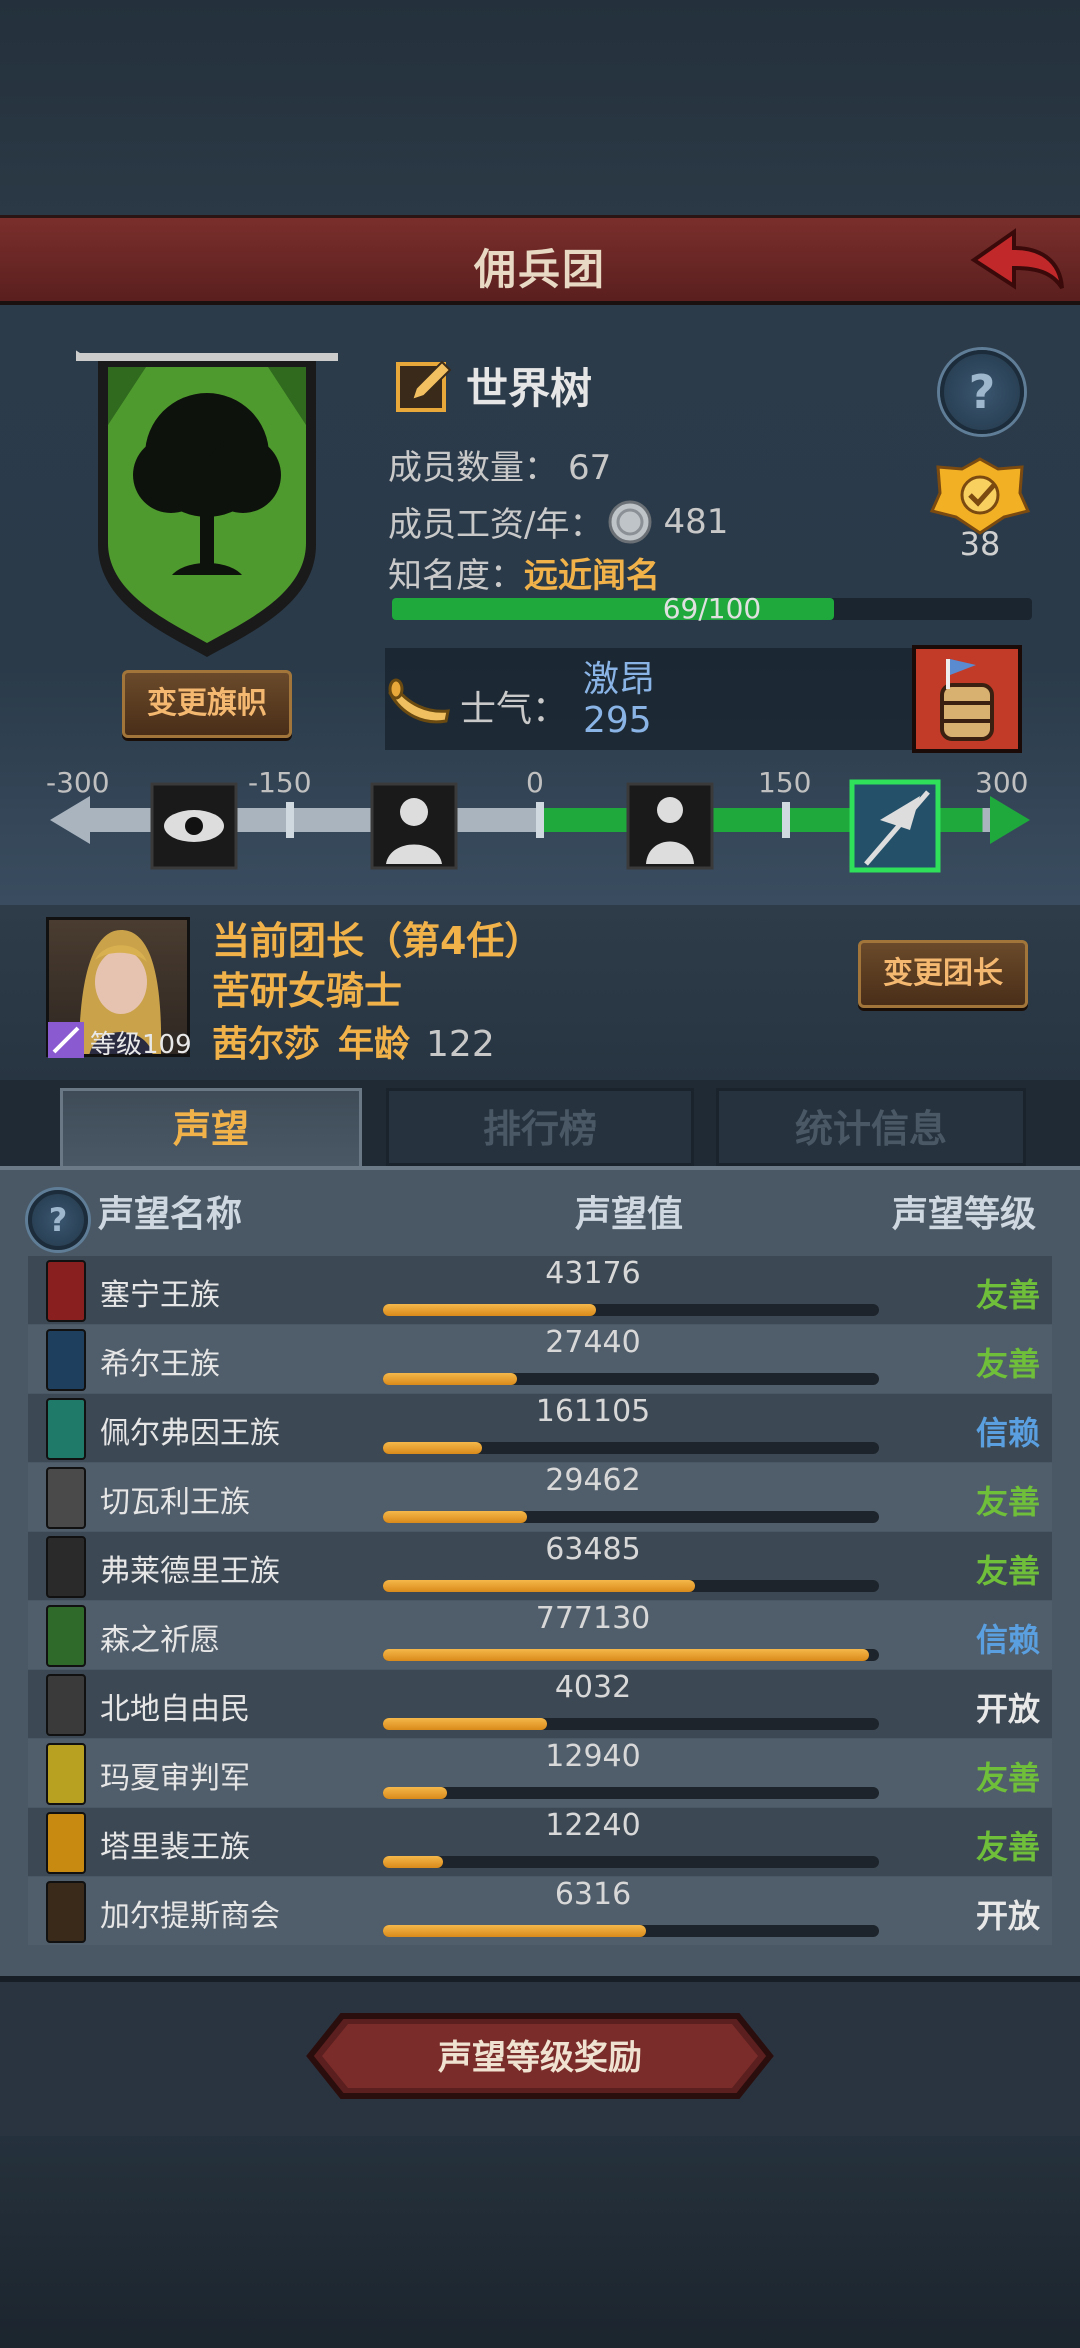 This screenshot has width=1080, height=2348. What do you see at coordinates (414, 826) in the screenshot?
I see `despair-figure-icon` at bounding box center [414, 826].